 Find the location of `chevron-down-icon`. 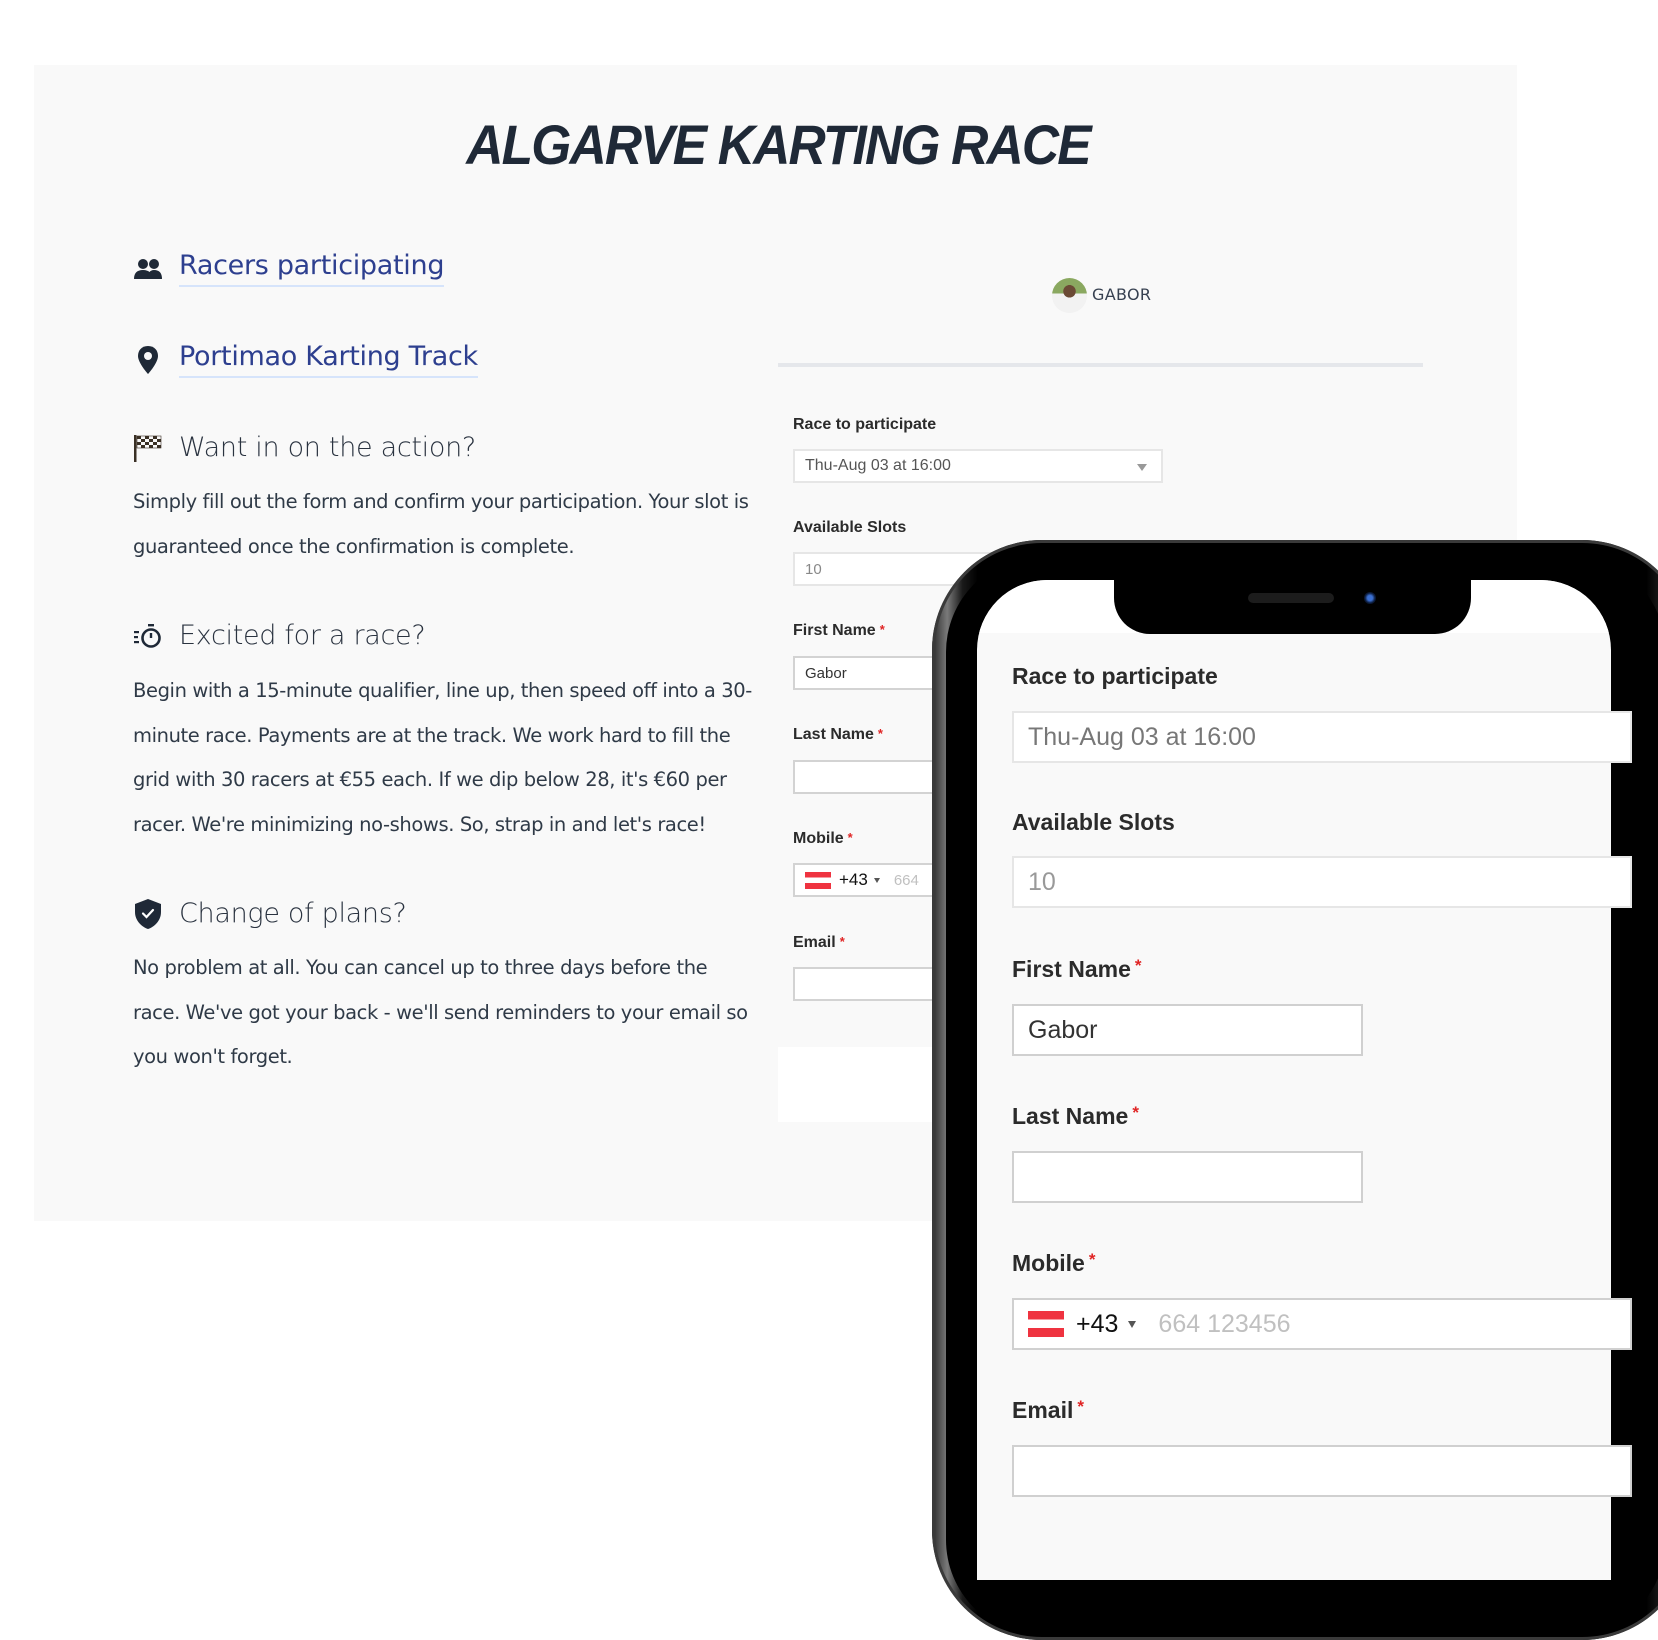

chevron-down-icon is located at coordinates (1142, 467).